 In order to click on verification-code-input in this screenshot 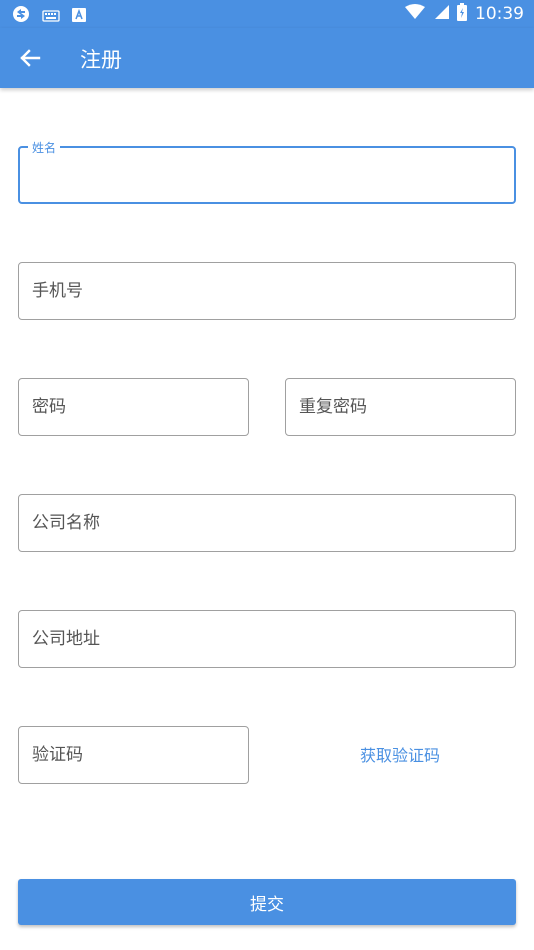, I will do `click(133, 755)`.